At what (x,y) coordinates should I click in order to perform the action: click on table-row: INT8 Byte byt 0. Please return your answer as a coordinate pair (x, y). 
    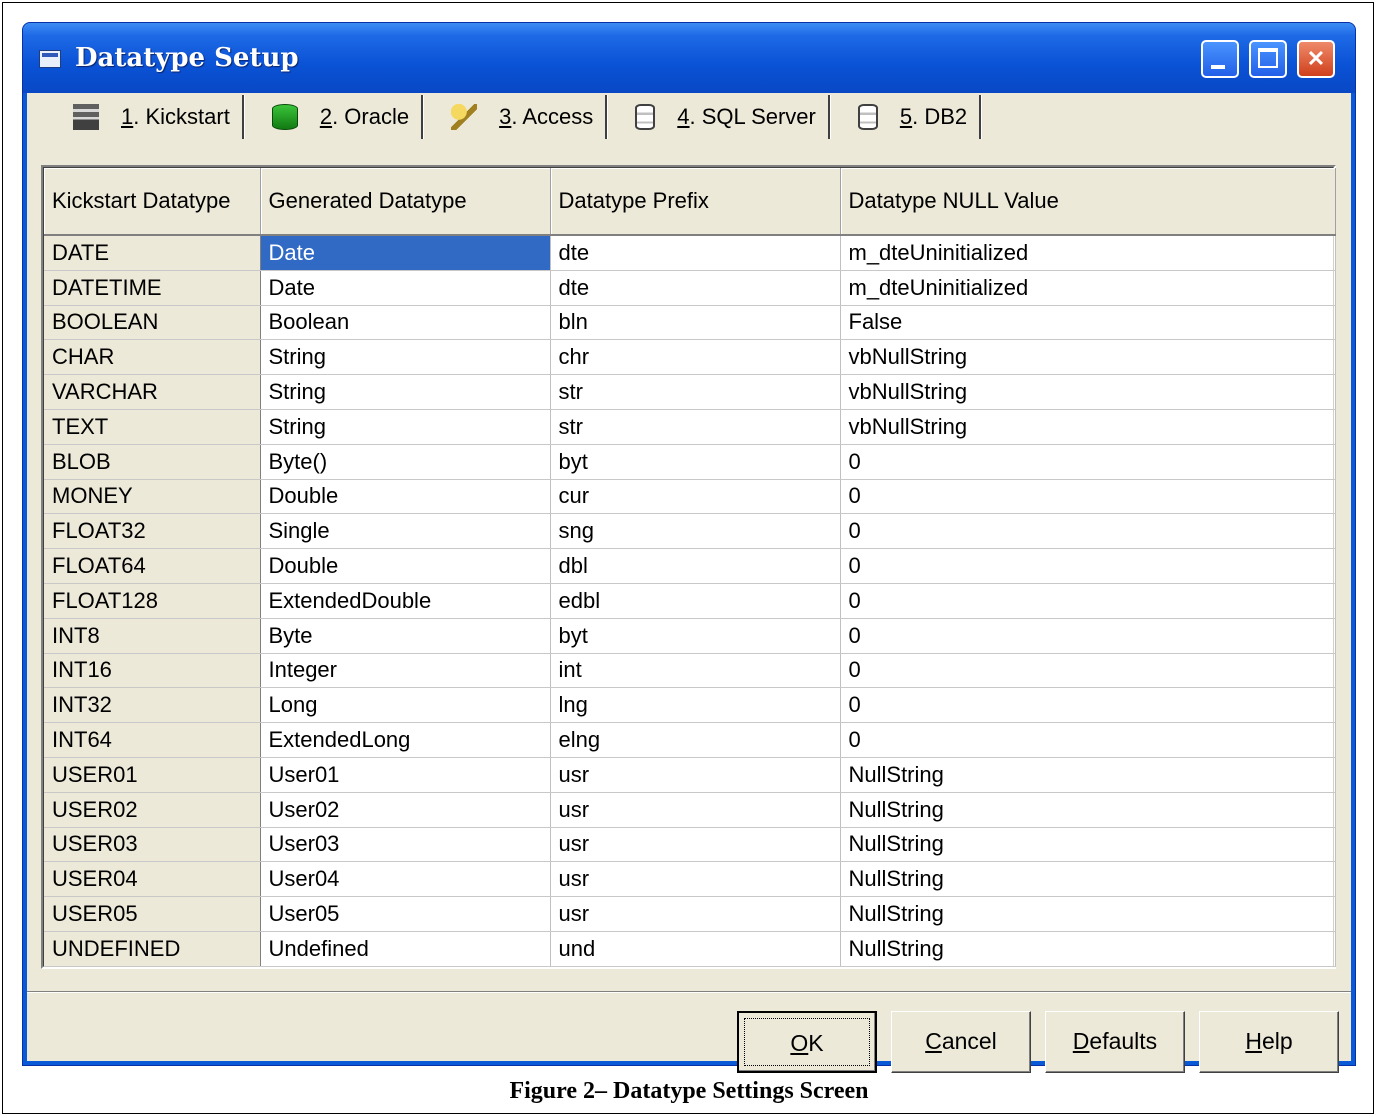
    Looking at the image, I should click on (690, 636).